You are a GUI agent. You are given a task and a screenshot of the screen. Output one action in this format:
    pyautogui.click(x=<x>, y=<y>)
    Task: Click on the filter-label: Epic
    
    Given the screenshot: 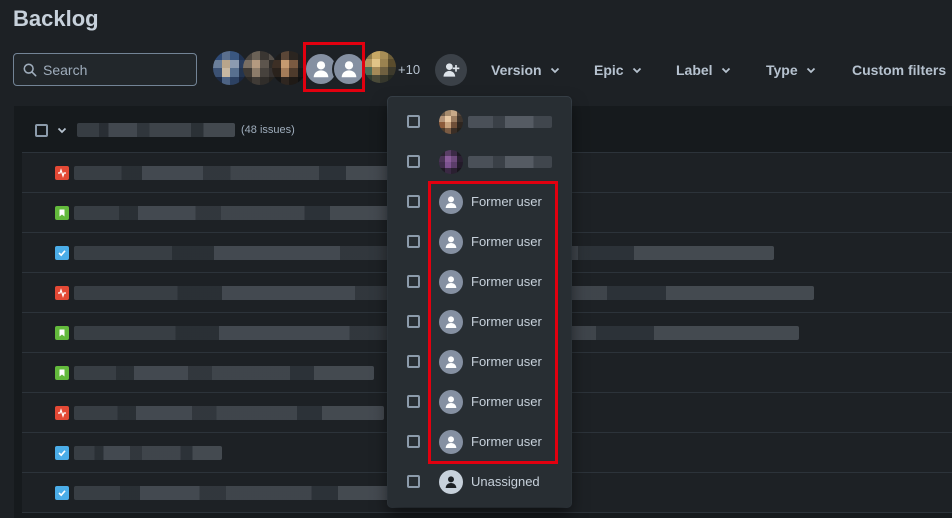 What is the action you would take?
    pyautogui.click(x=609, y=70)
    